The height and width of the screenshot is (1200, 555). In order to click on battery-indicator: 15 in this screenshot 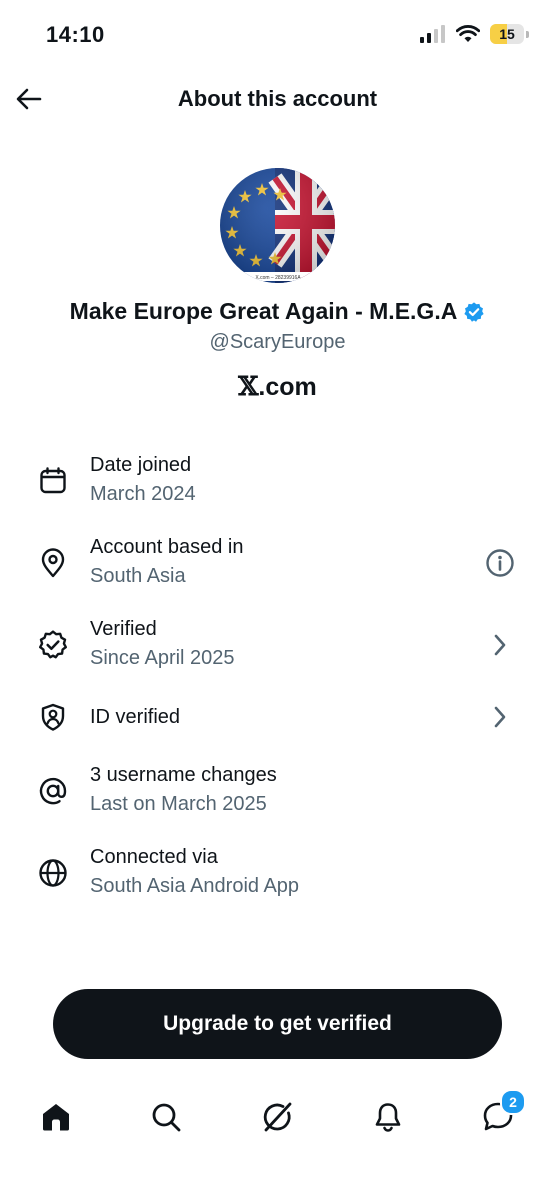, I will do `click(507, 34)`.